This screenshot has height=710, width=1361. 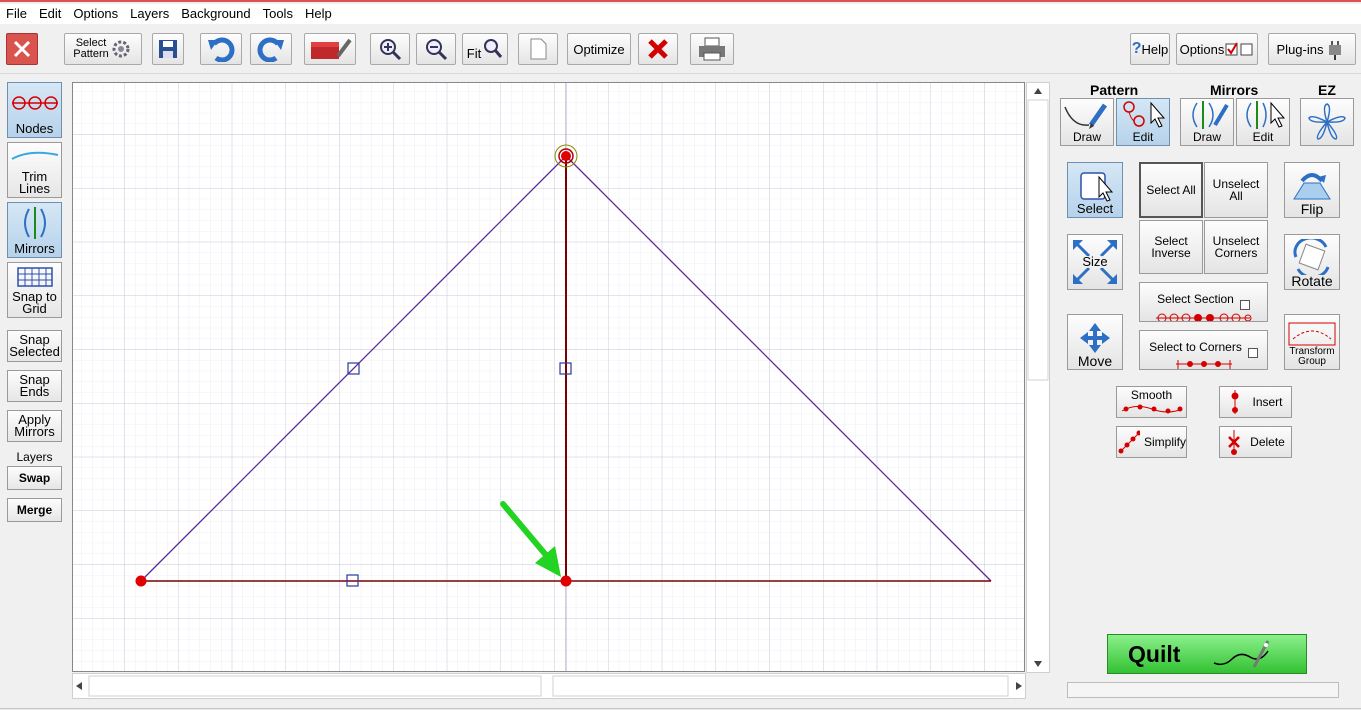 What do you see at coordinates (1335, 50) in the screenshot?
I see `plug-icon` at bounding box center [1335, 50].